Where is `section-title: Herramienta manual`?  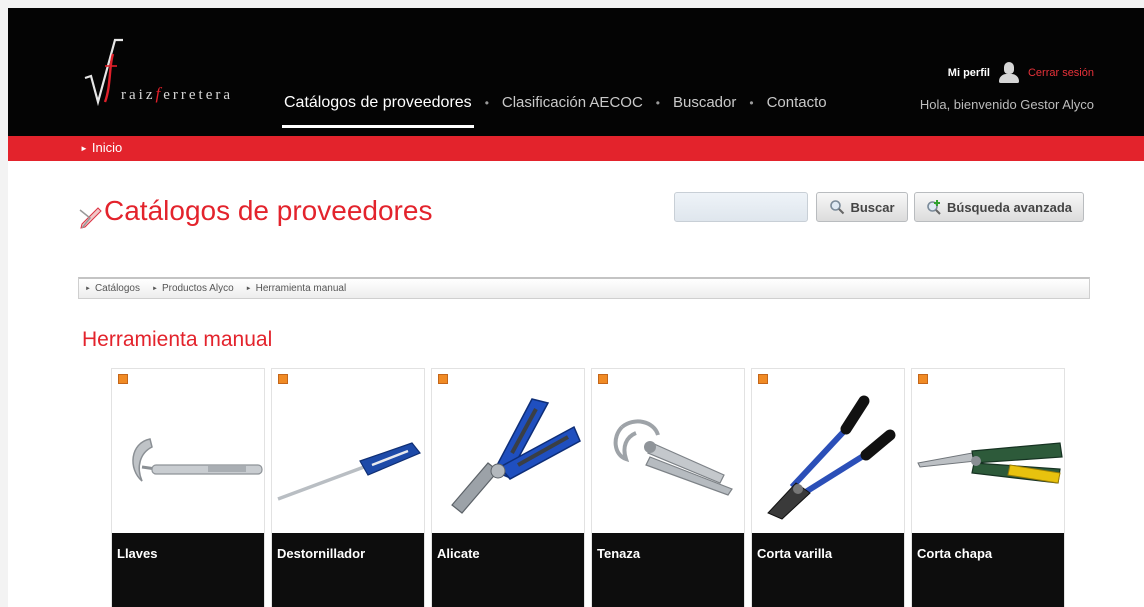
section-title: Herramienta manual is located at coordinates (177, 339).